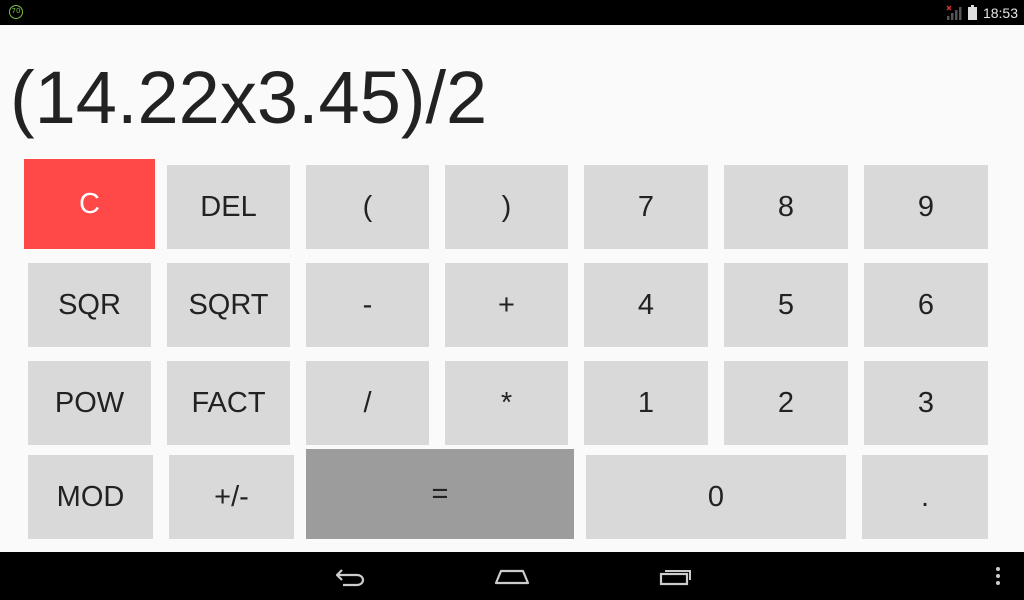  Describe the element at coordinates (646, 305) in the screenshot. I see `digit-4-button: 4` at that location.